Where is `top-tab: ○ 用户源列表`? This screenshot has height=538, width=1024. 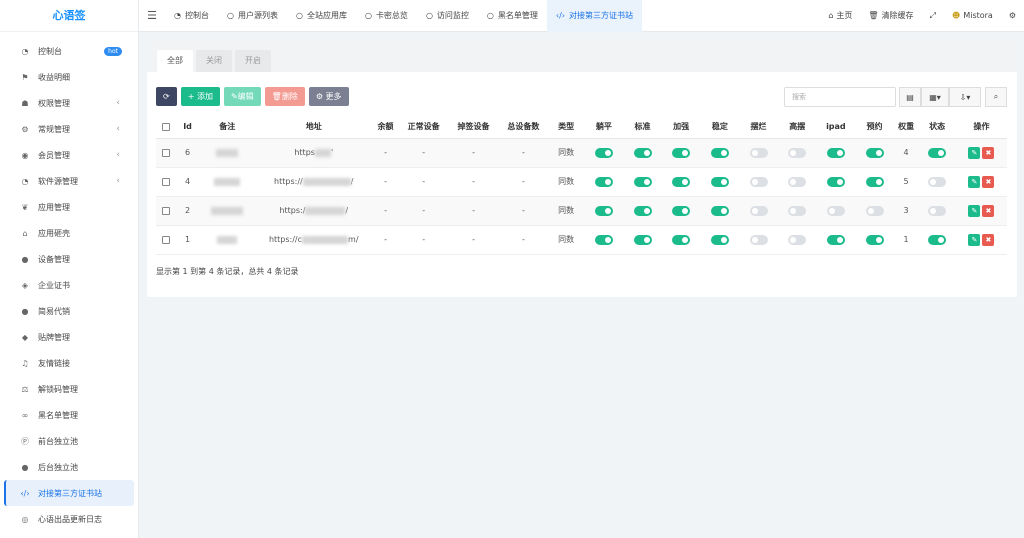 top-tab: ○ 用户源列表 is located at coordinates (252, 16).